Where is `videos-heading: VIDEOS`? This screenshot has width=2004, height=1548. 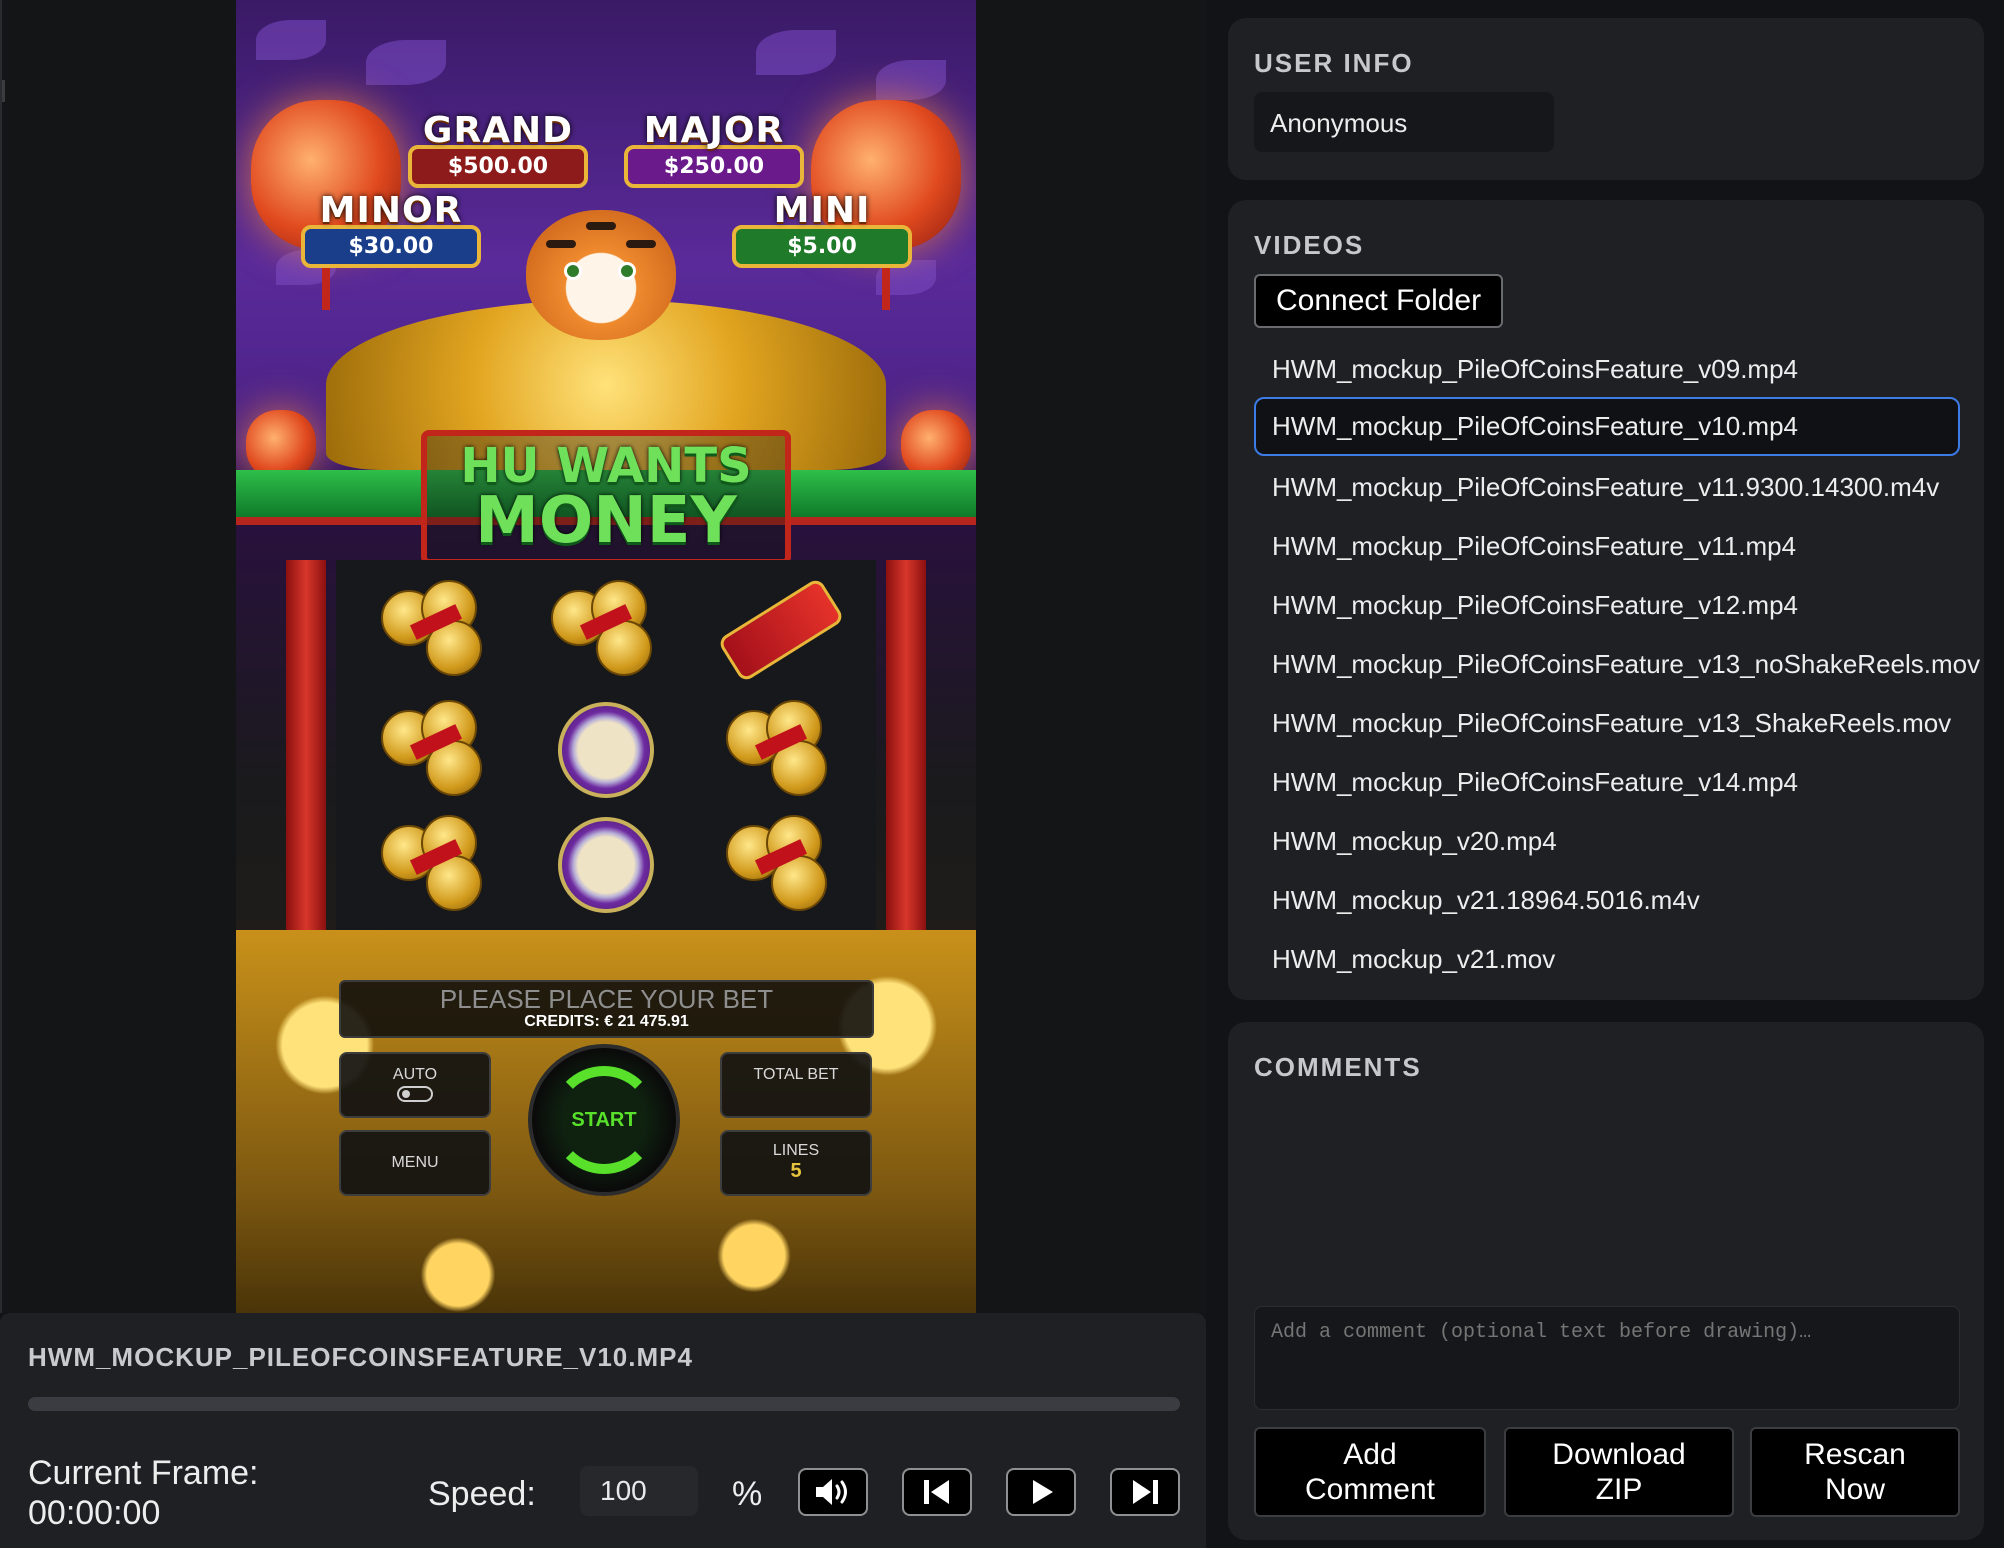
videos-heading: VIDEOS is located at coordinates (1309, 245).